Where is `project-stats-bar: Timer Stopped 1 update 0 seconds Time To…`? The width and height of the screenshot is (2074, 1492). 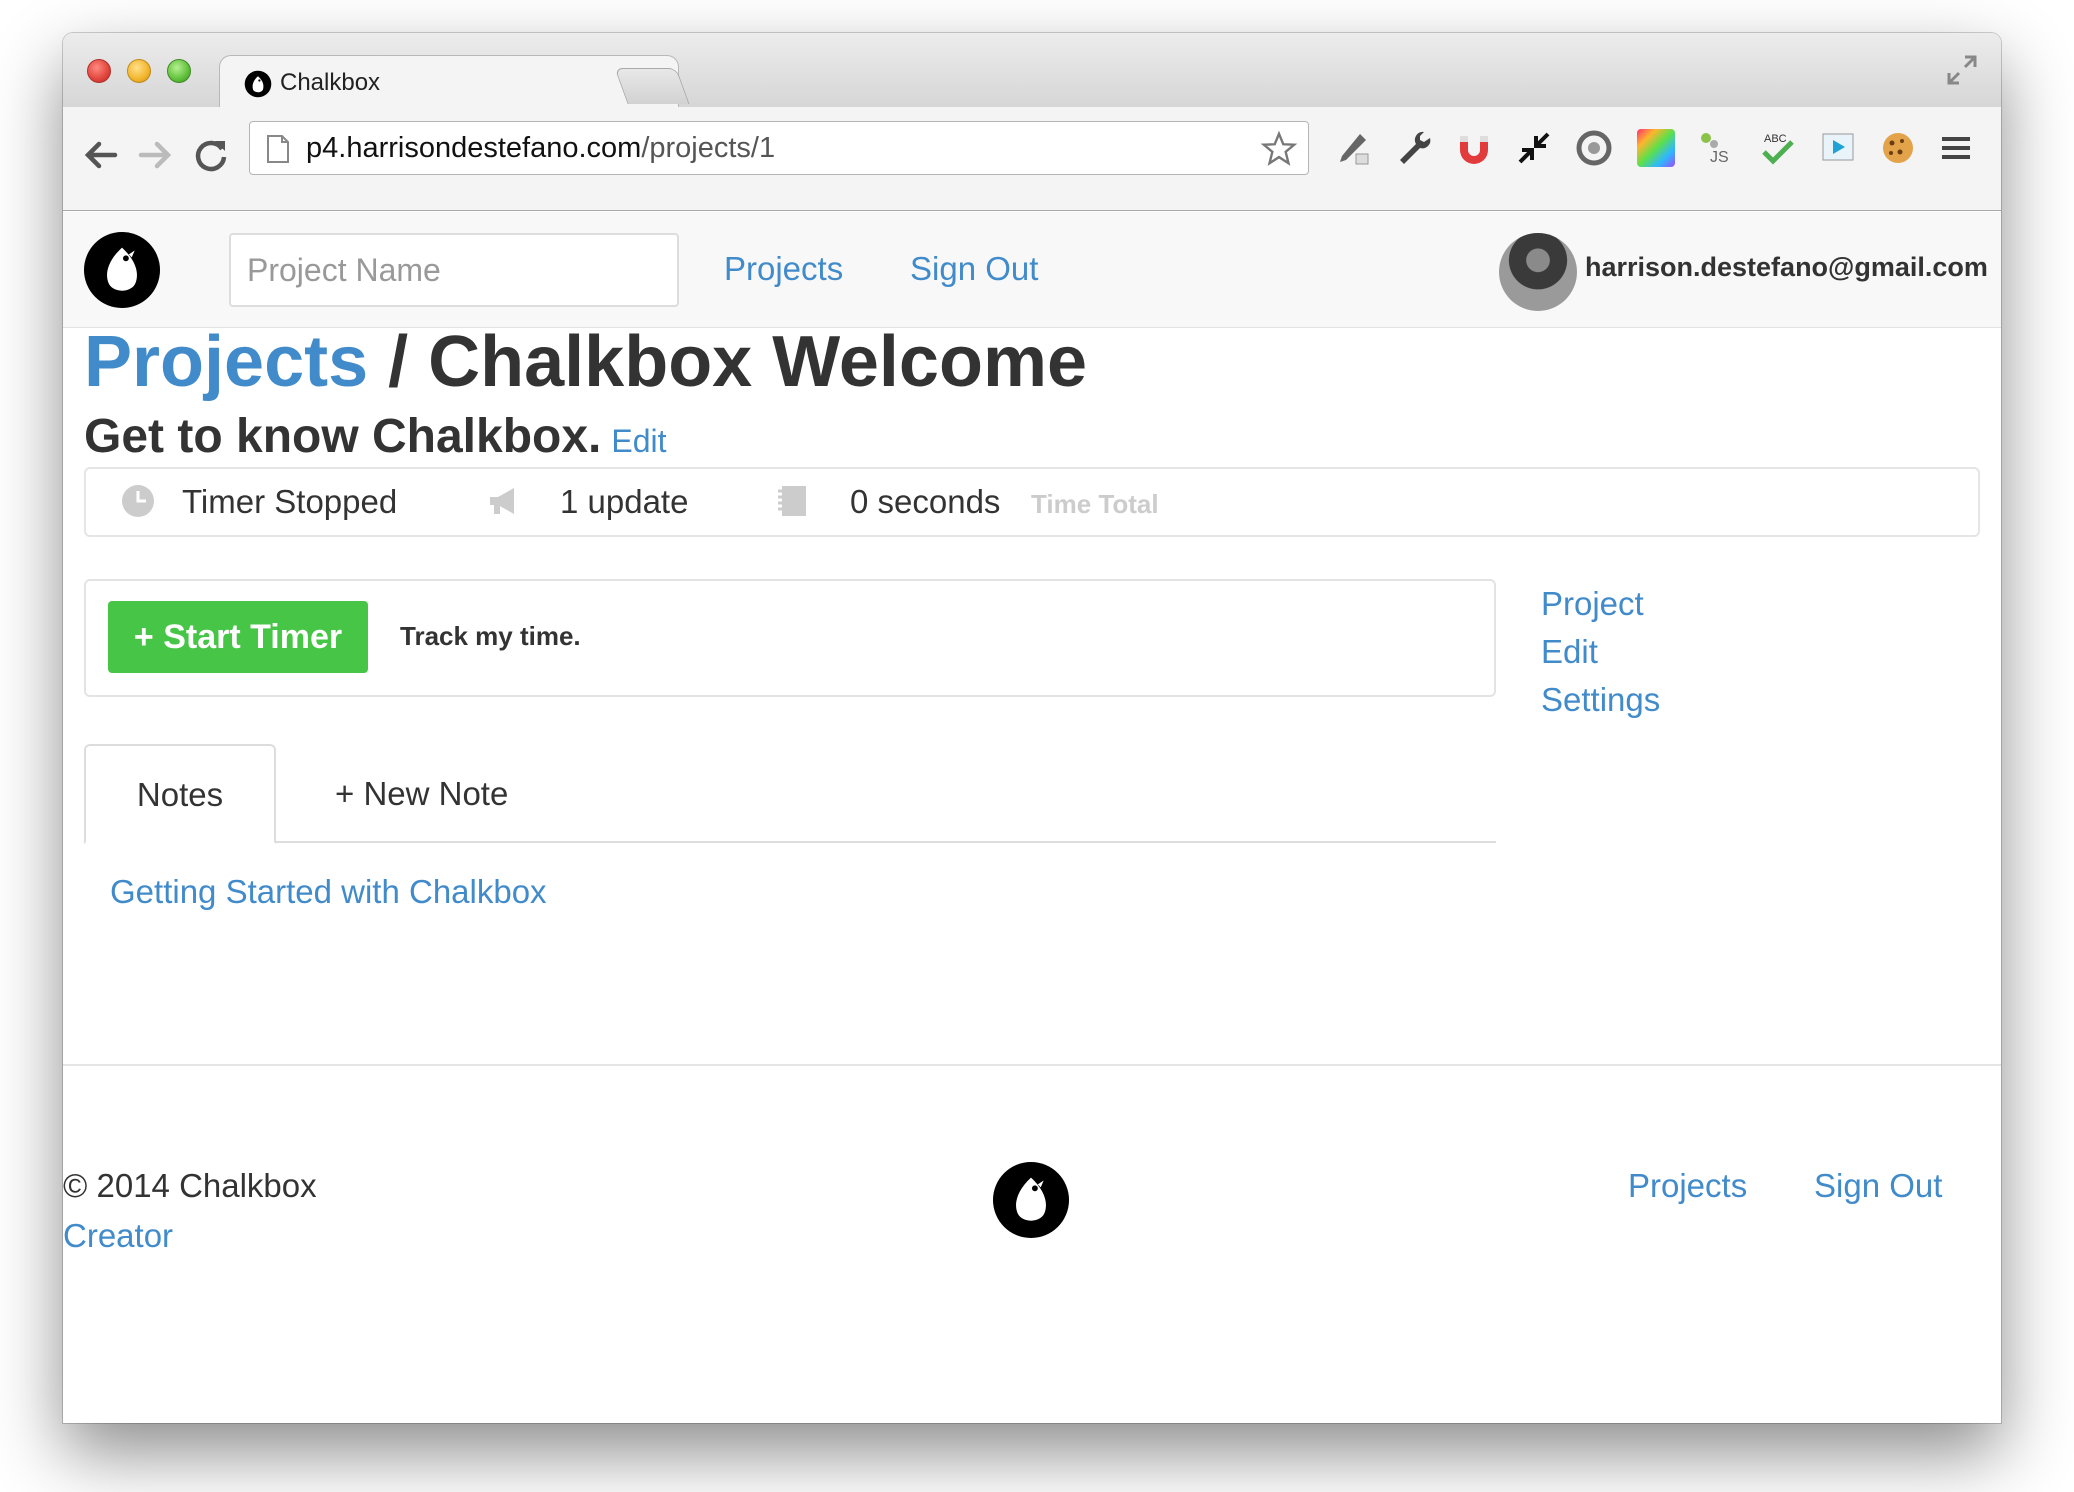
project-stats-bar: Timer Stopped 1 update 0 seconds Time To… is located at coordinates (1032, 502).